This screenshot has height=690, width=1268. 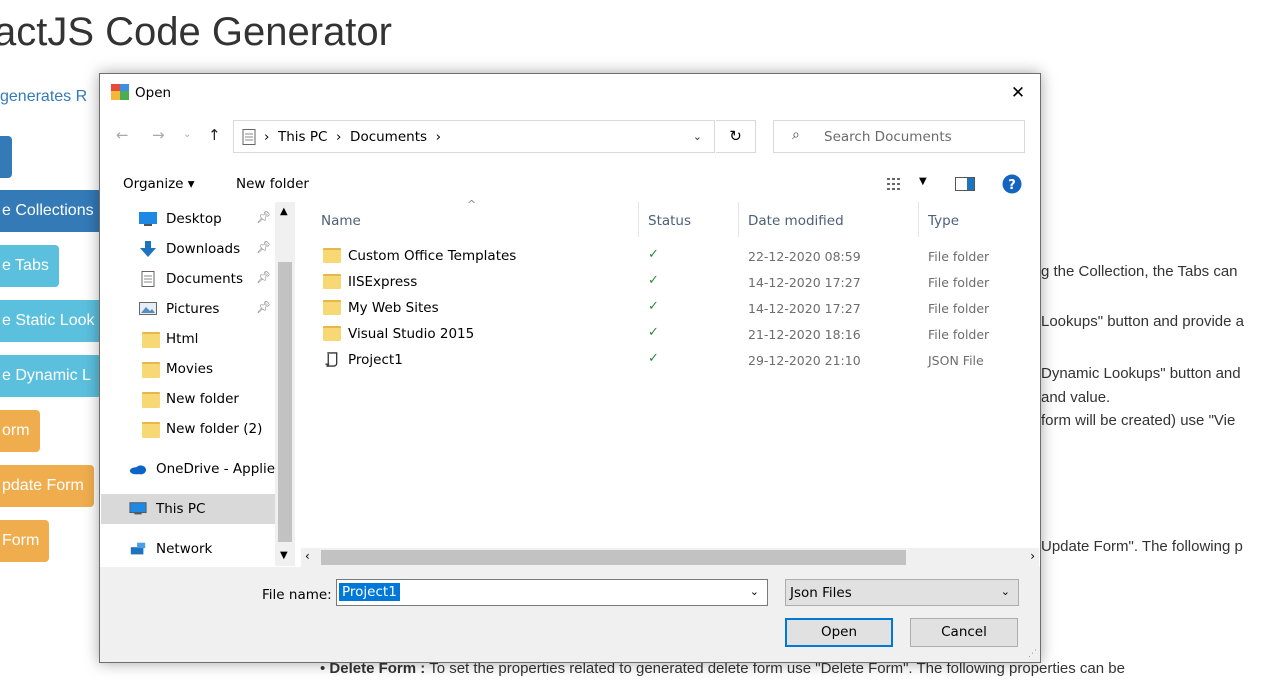 I want to click on column-type: Type, so click(x=943, y=221).